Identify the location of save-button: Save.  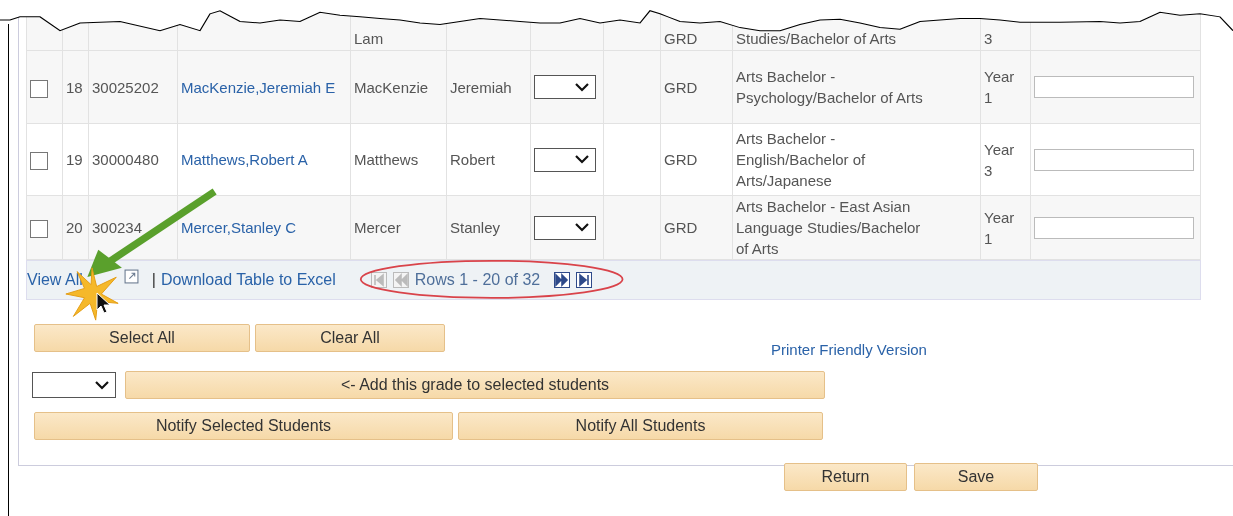
(976, 477).